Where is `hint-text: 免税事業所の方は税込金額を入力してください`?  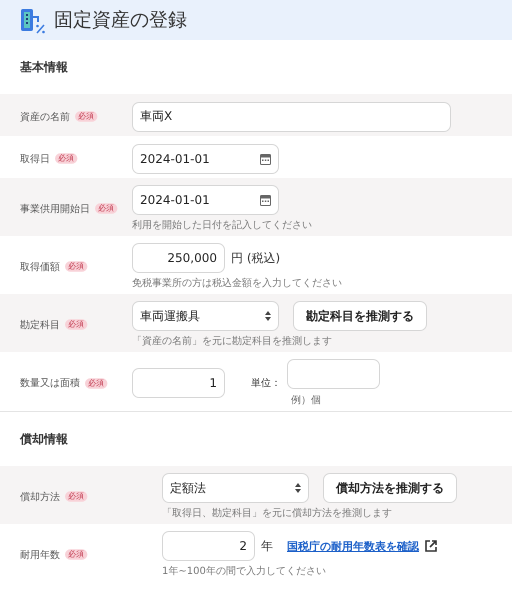
hint-text: 免税事業所の方は税込金額を入力してください is located at coordinates (237, 283).